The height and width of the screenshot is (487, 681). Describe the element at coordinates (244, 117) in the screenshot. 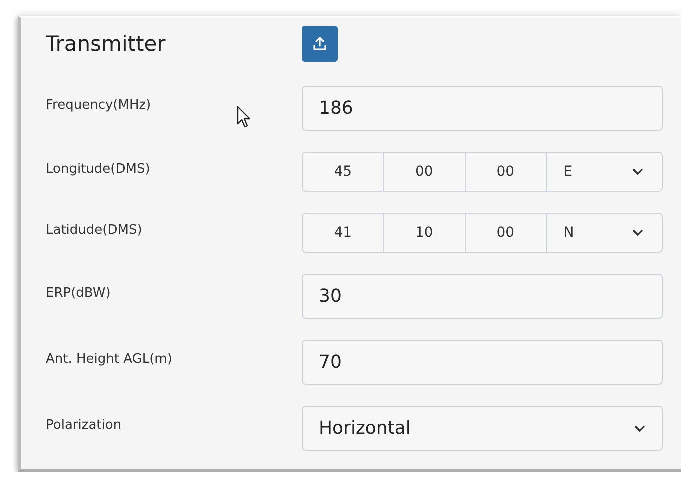

I see `mouse-pointer-icon` at that location.